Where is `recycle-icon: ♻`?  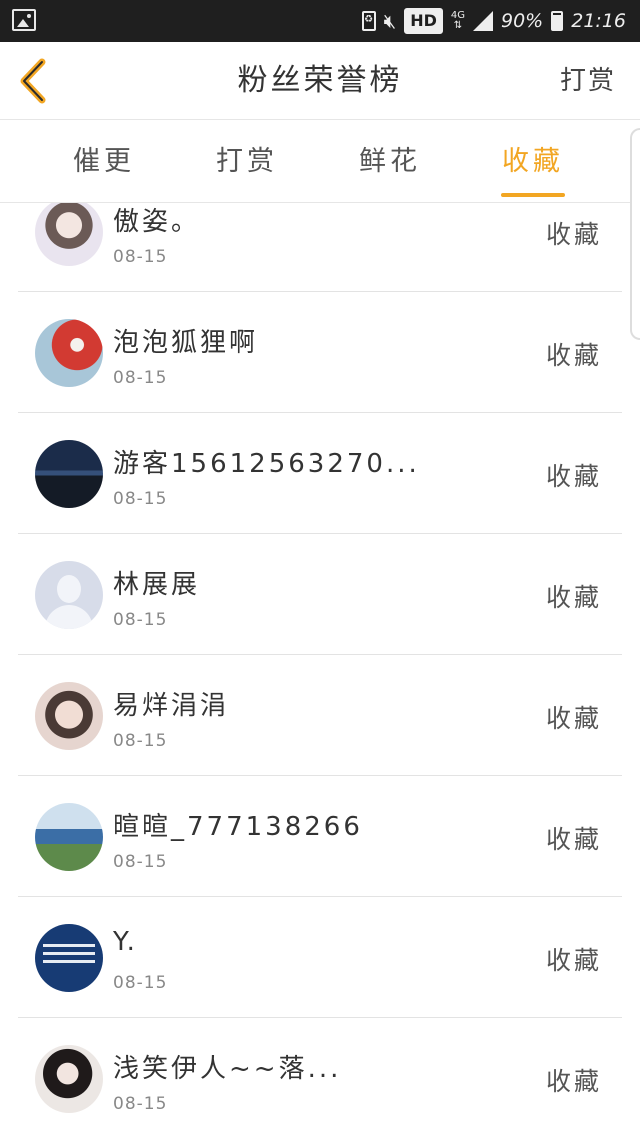
recycle-icon: ♻ is located at coordinates (368, 21).